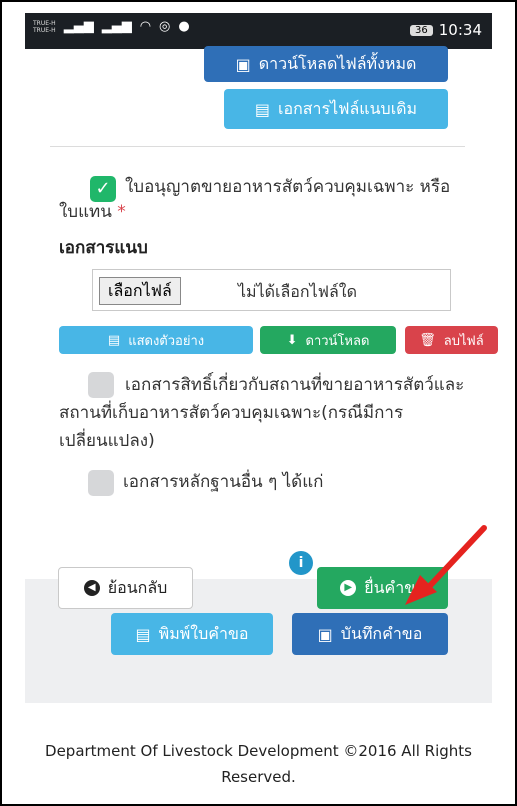 The width and height of the screenshot is (517, 806). I want to click on save-button: ▣ บันทึกคำขอ, so click(370, 634).